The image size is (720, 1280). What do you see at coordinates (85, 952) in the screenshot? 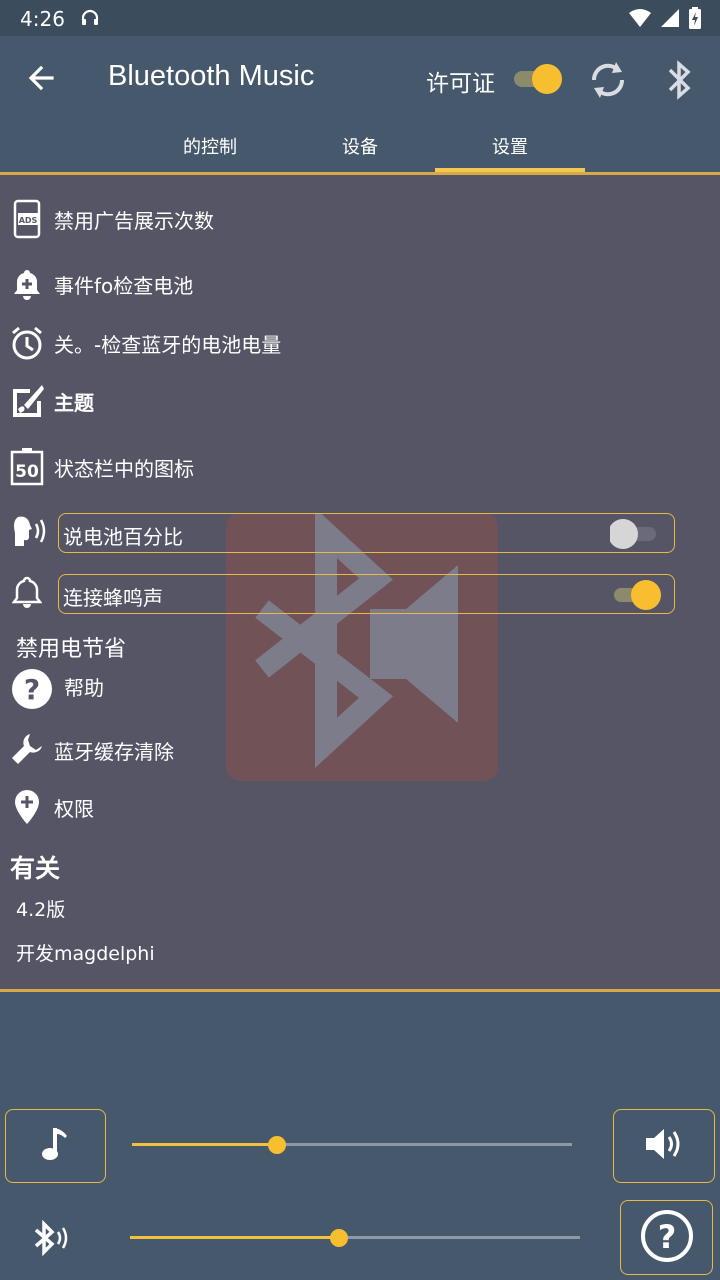
I see `developer-text: 开发magdelphi` at bounding box center [85, 952].